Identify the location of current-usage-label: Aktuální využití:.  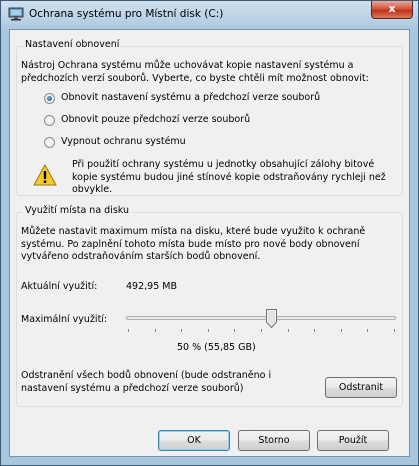
(59, 286).